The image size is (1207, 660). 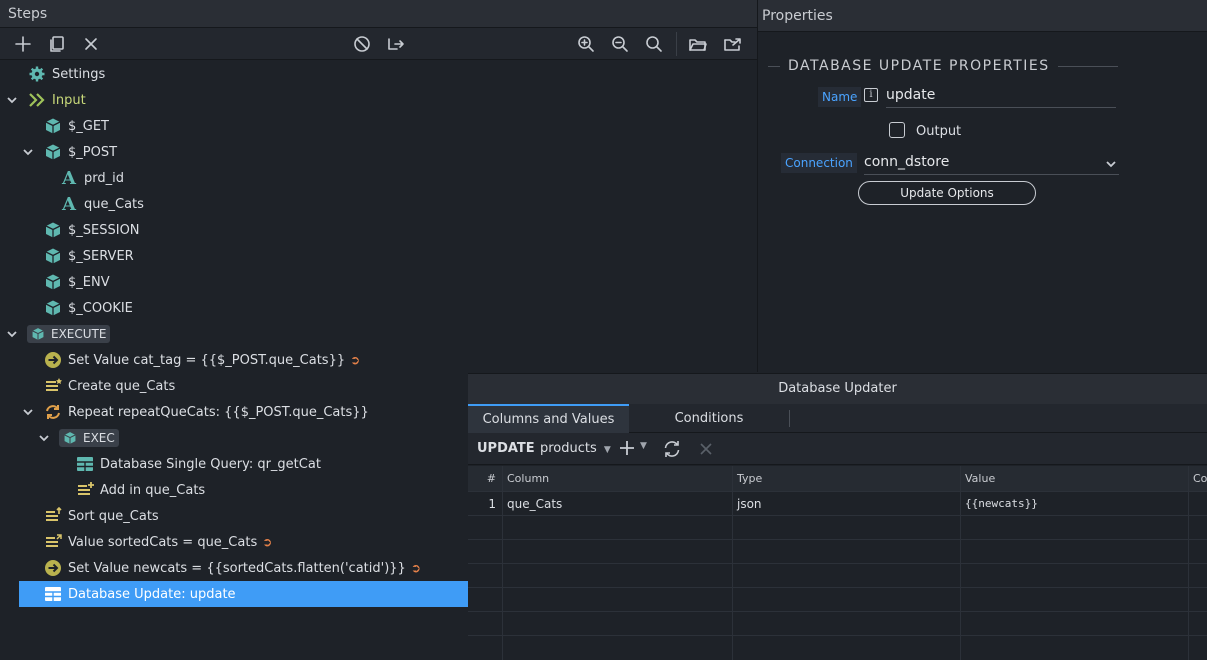 What do you see at coordinates (234, 334) in the screenshot?
I see `tree-item-execute: EXECUTE` at bounding box center [234, 334].